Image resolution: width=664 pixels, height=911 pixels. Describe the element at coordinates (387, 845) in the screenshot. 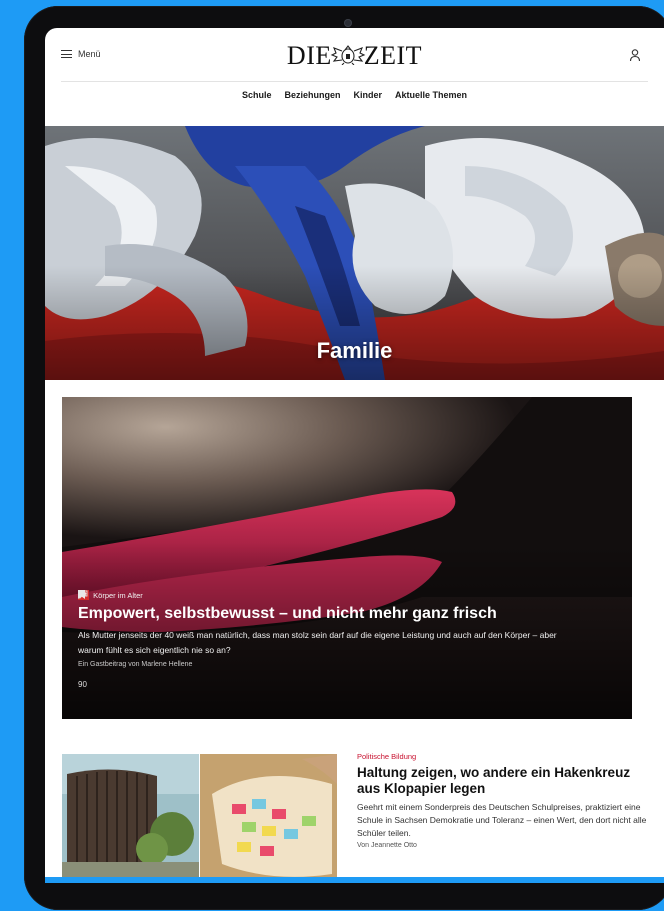

I see `article2-author: Von Jeannette Otto` at that location.